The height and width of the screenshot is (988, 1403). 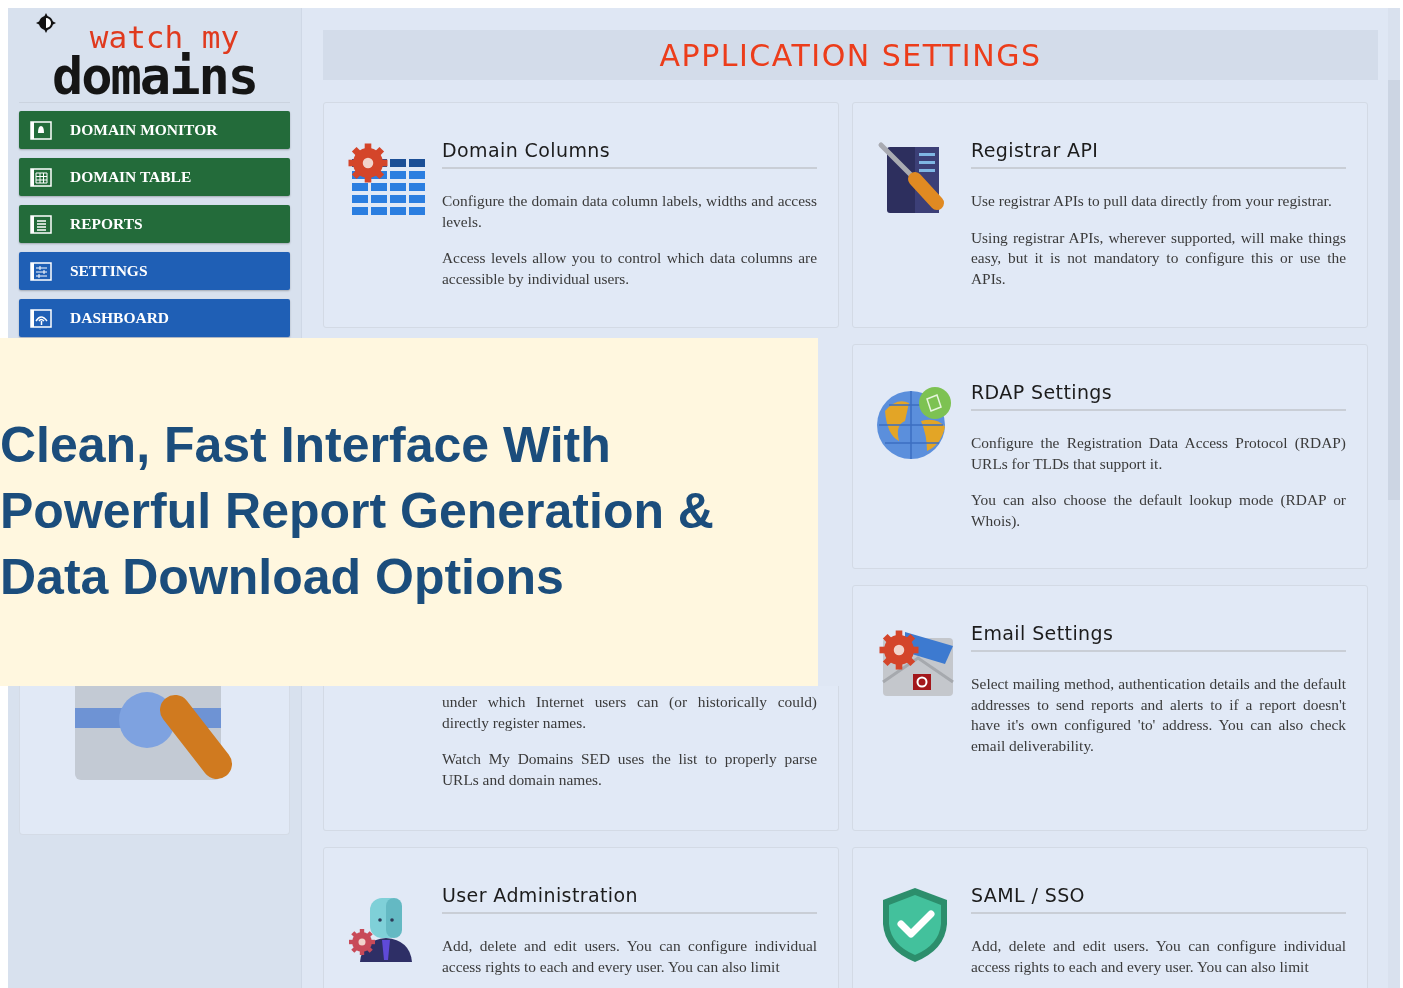 What do you see at coordinates (1394, 290) in the screenshot?
I see `scrollbar-thumb` at bounding box center [1394, 290].